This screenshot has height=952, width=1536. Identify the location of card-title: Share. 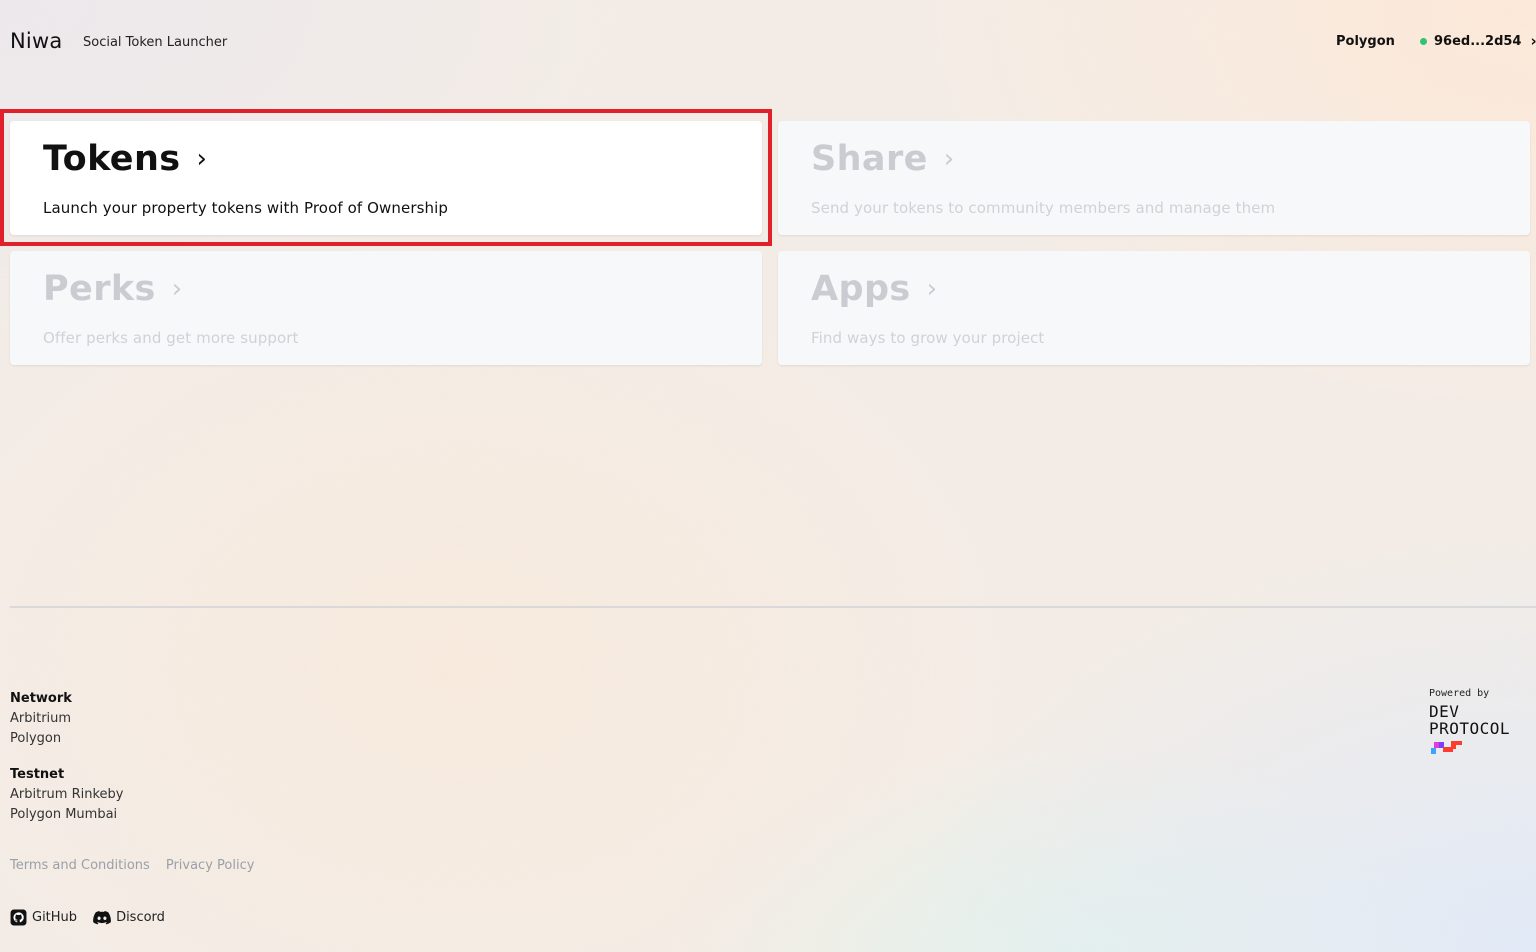
(869, 159).